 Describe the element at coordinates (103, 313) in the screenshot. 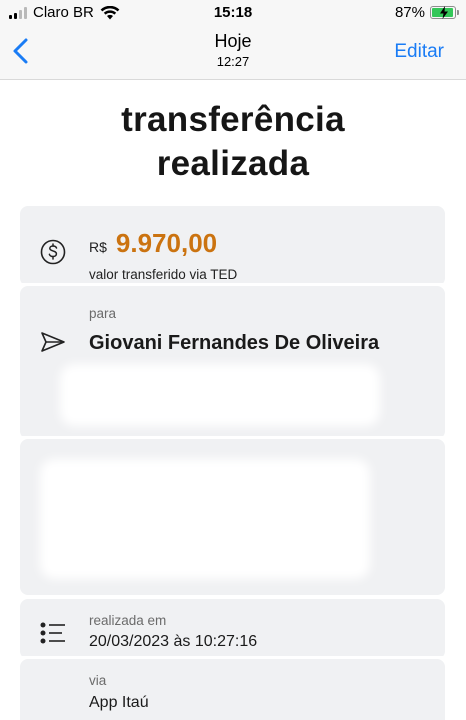

I see `recipient-label: para` at that location.